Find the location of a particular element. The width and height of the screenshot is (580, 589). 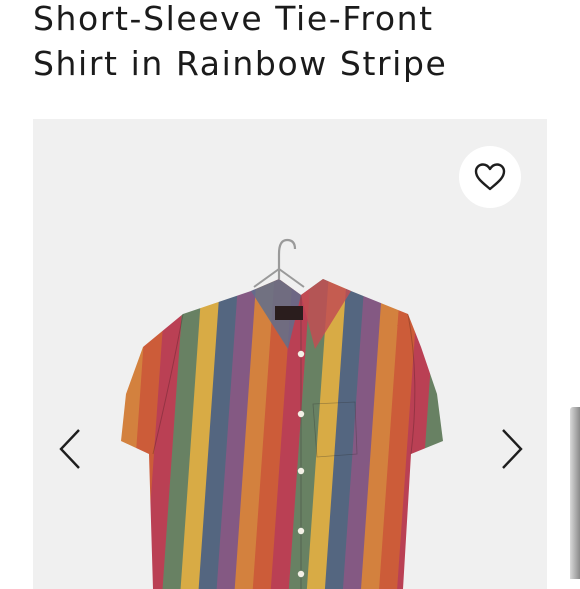

chevron-right-icon is located at coordinates (512, 449).